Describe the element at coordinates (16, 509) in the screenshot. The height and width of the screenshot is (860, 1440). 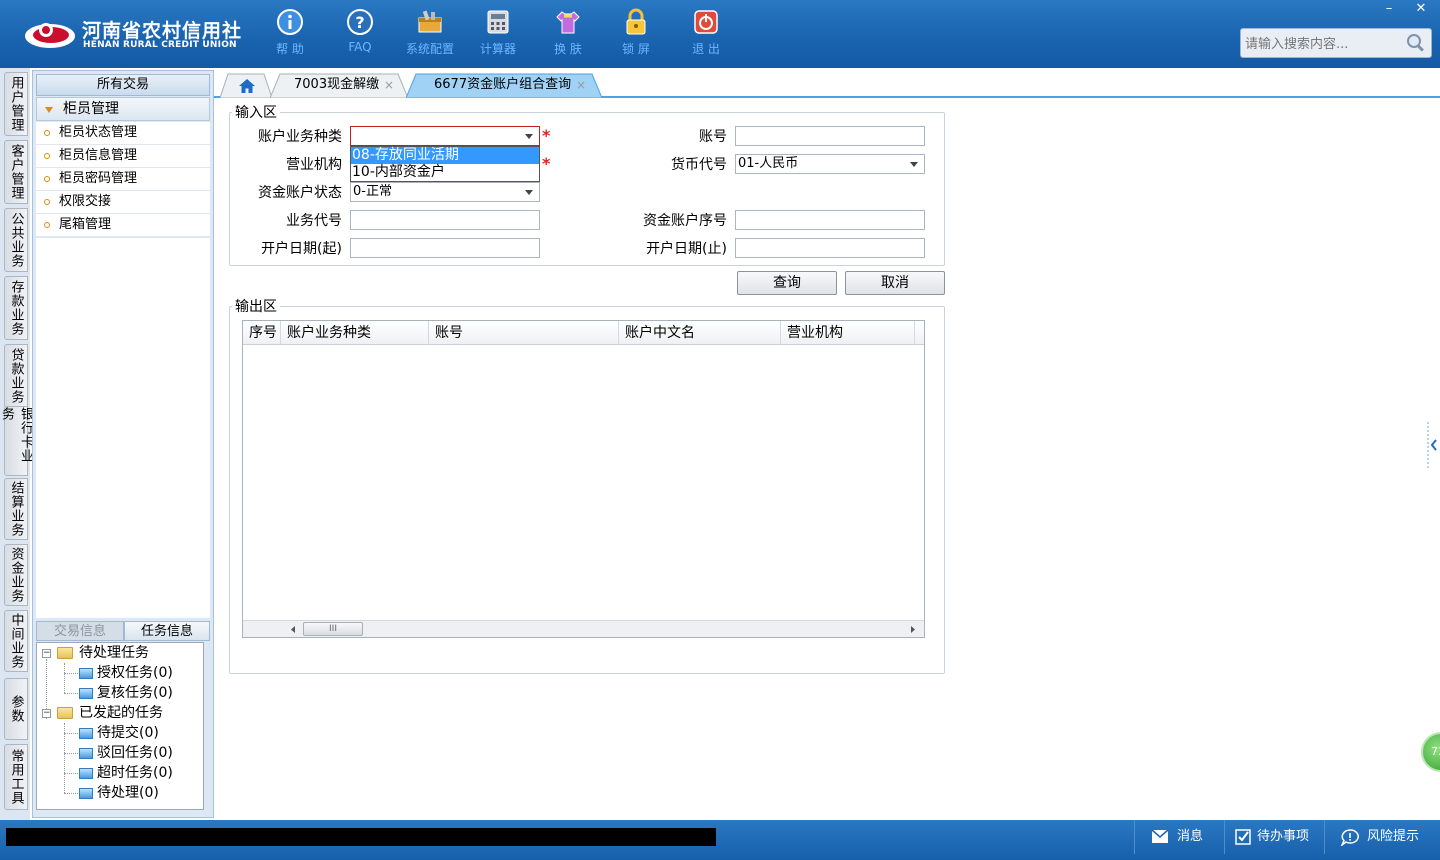
I see `vtab-settlement-business: 结算业务` at that location.